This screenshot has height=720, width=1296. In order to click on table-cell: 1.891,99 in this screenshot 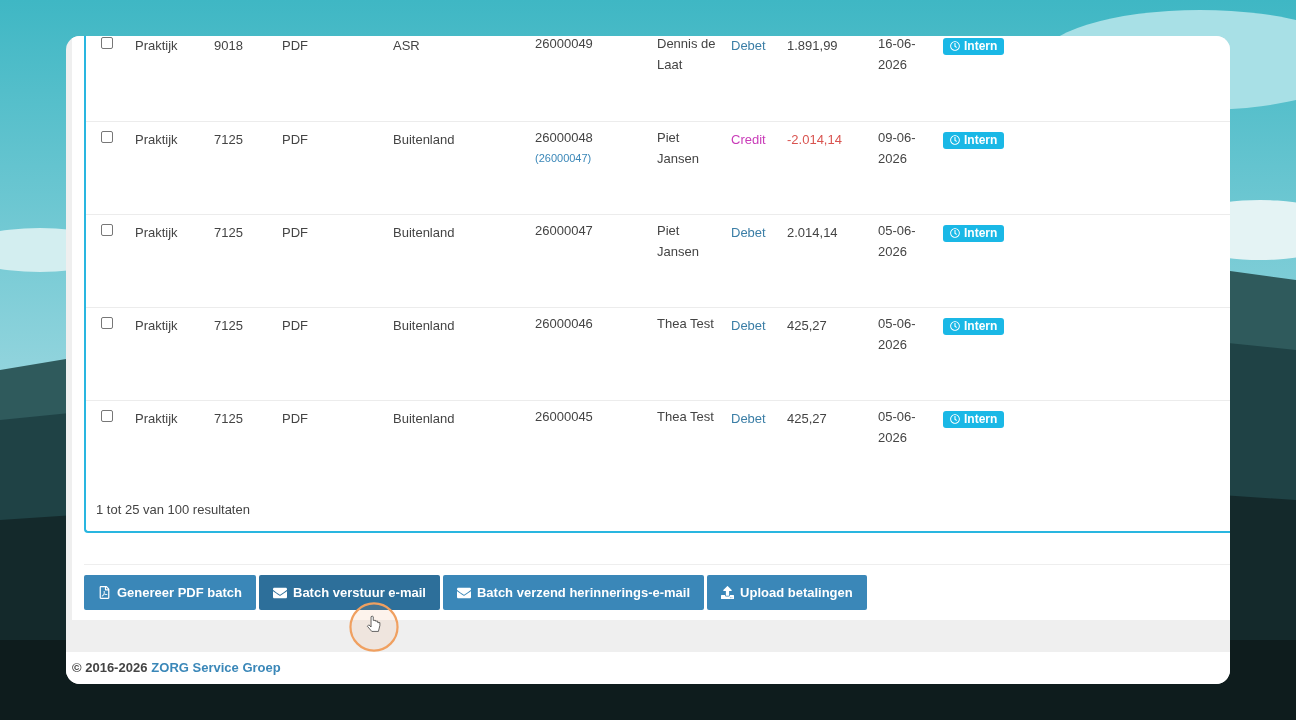, I will do `click(812, 45)`.